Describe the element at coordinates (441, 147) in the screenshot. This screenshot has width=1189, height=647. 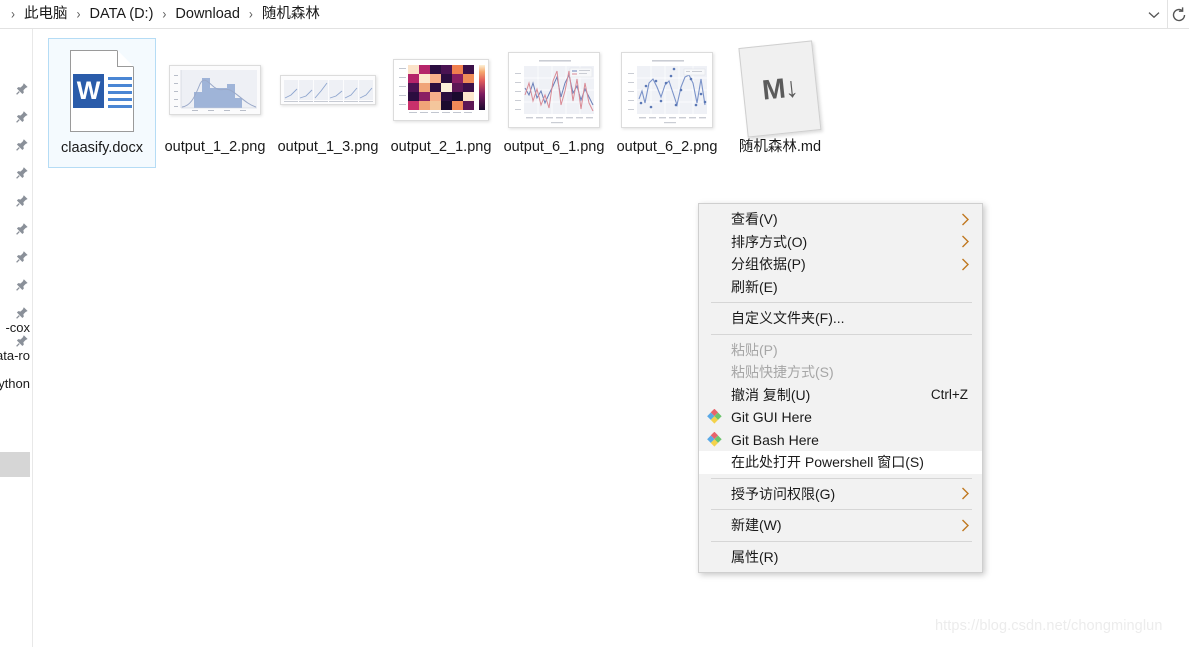
I see `file-label: output_2_1.png` at that location.